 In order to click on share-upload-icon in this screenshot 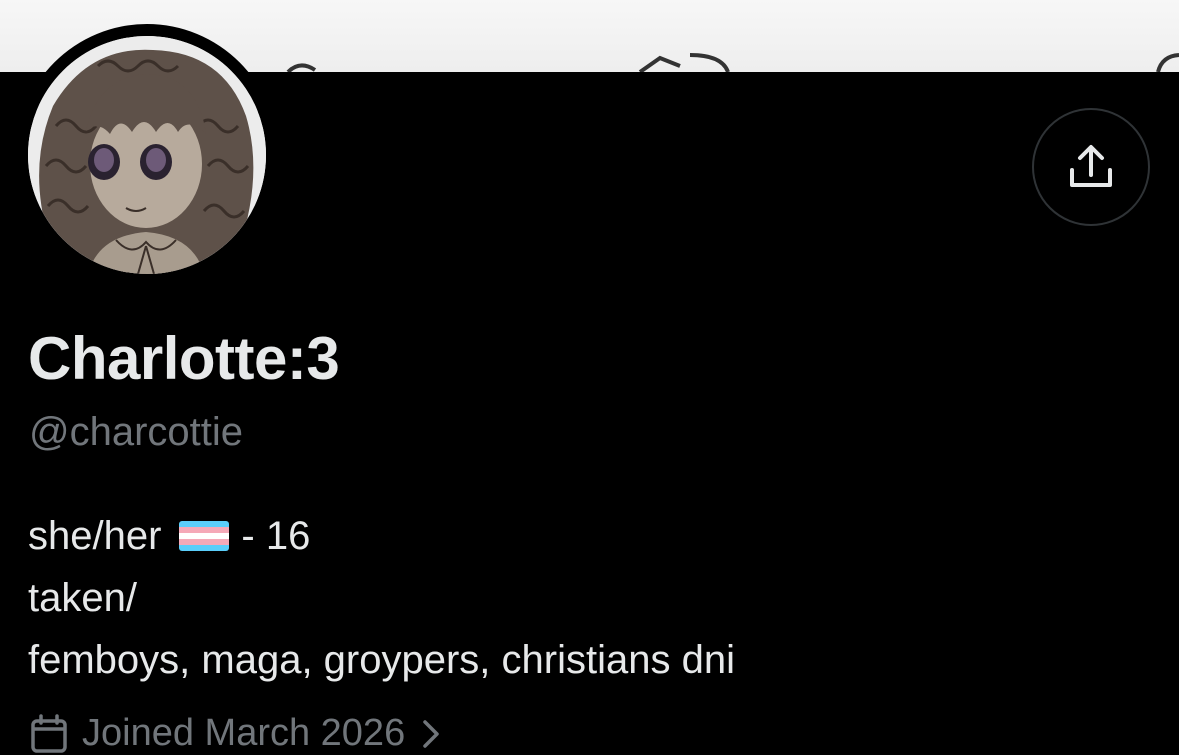, I will do `click(1091, 166)`.